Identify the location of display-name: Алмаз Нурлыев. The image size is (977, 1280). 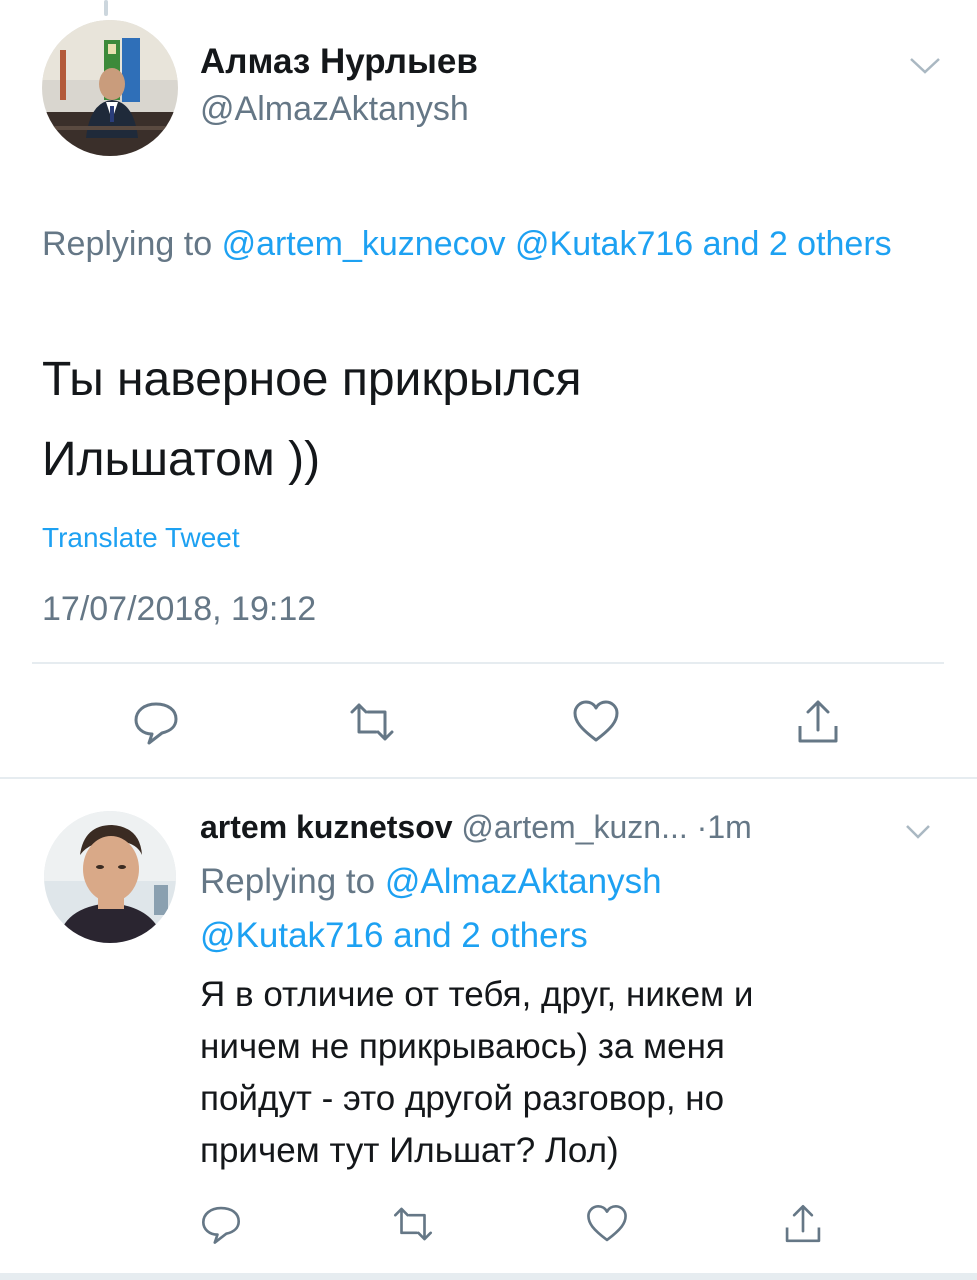
(339, 62).